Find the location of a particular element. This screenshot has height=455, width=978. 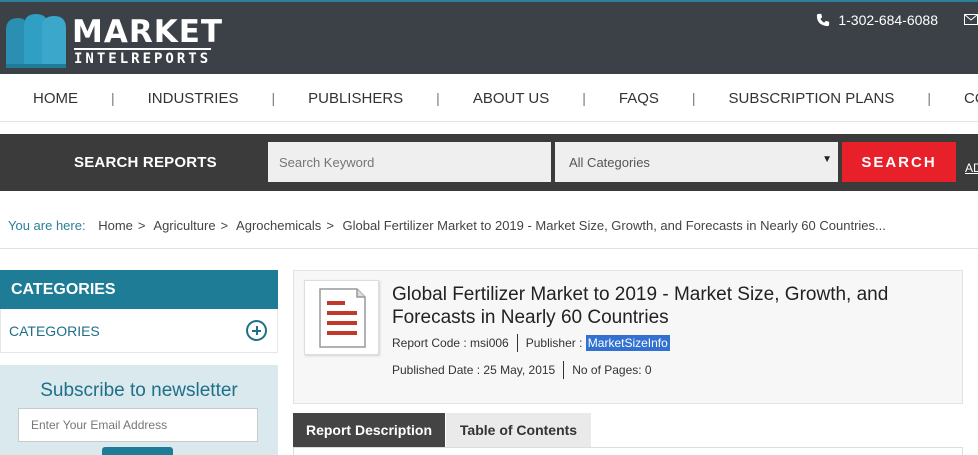

breadcrumb-agrochemicals: Agrochemicals is located at coordinates (278, 225).